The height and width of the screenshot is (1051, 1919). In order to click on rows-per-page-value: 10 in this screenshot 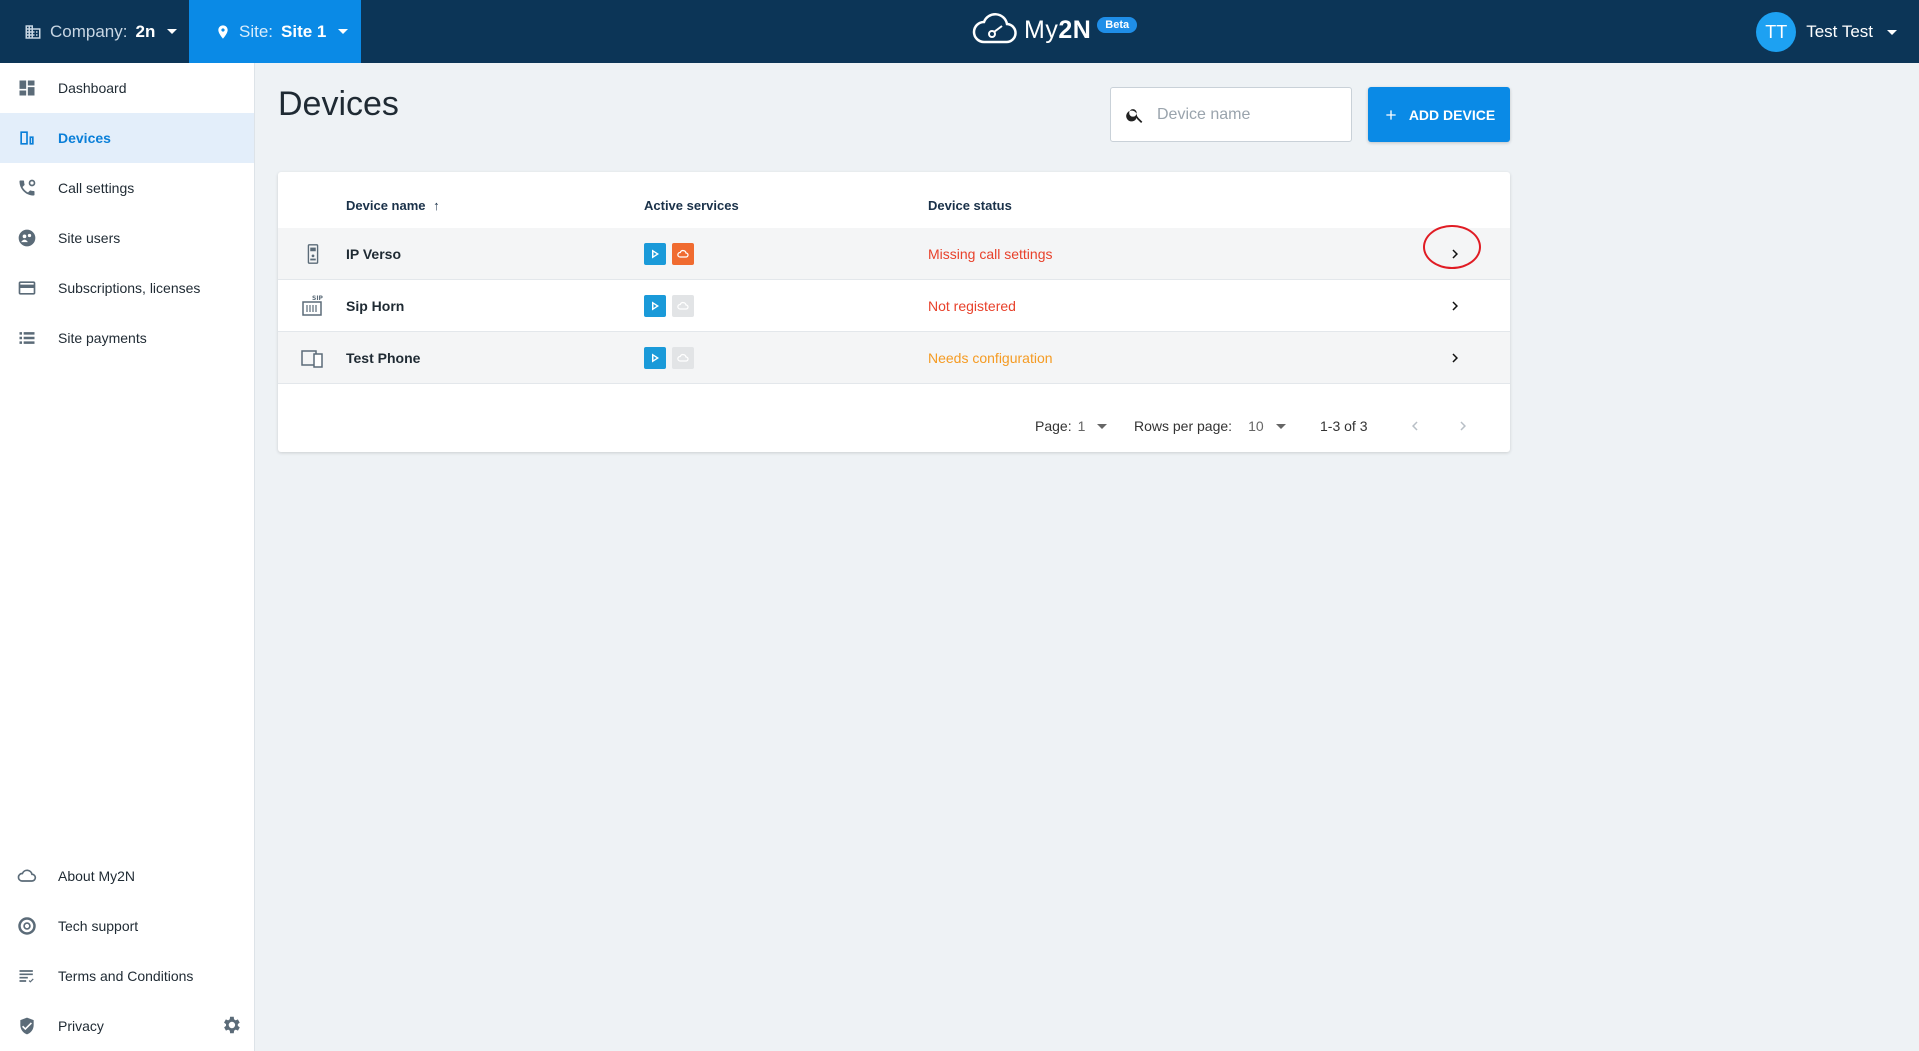, I will do `click(1256, 426)`.